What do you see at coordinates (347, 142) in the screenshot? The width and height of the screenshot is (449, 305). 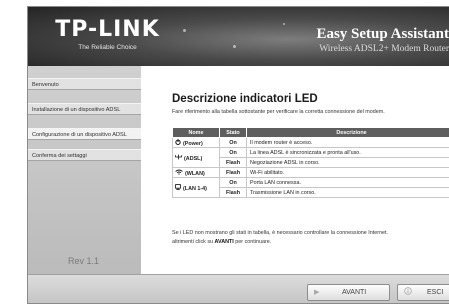 I see `led-description: Il modem router è acceso.` at bounding box center [347, 142].